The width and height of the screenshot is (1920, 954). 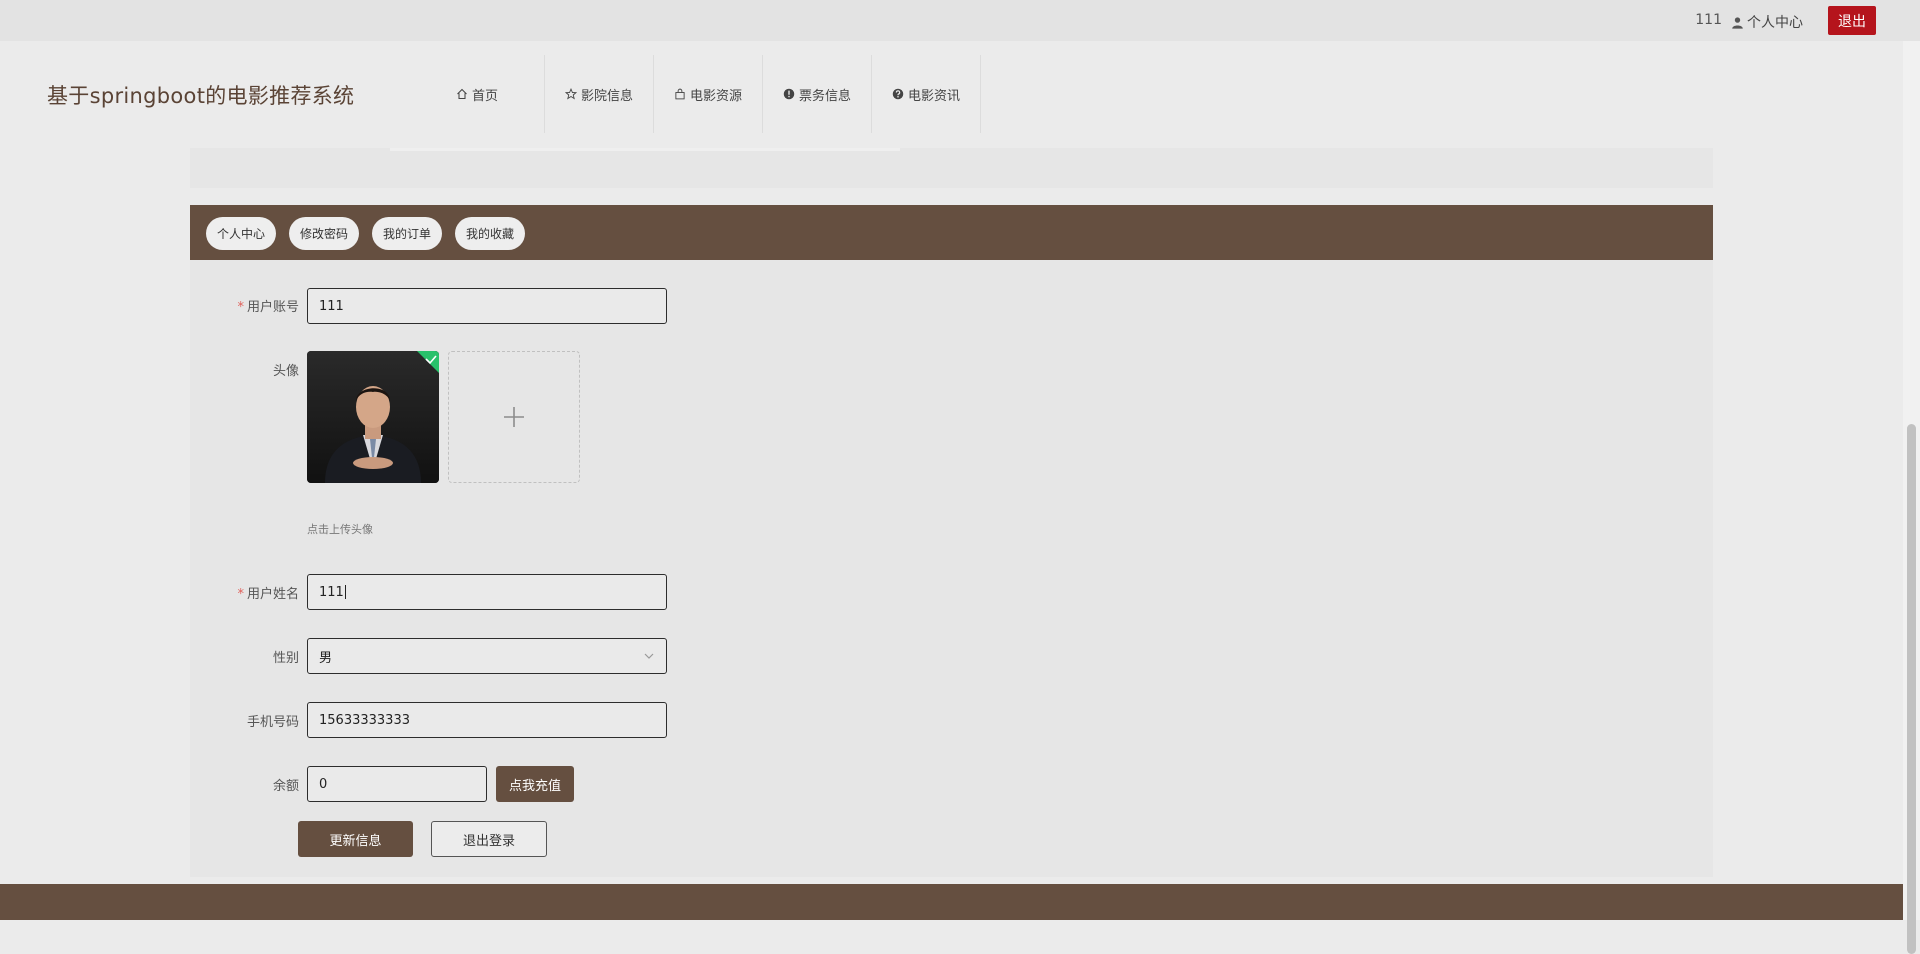 I want to click on nav-label-news: 电影资讯, so click(x=934, y=96).